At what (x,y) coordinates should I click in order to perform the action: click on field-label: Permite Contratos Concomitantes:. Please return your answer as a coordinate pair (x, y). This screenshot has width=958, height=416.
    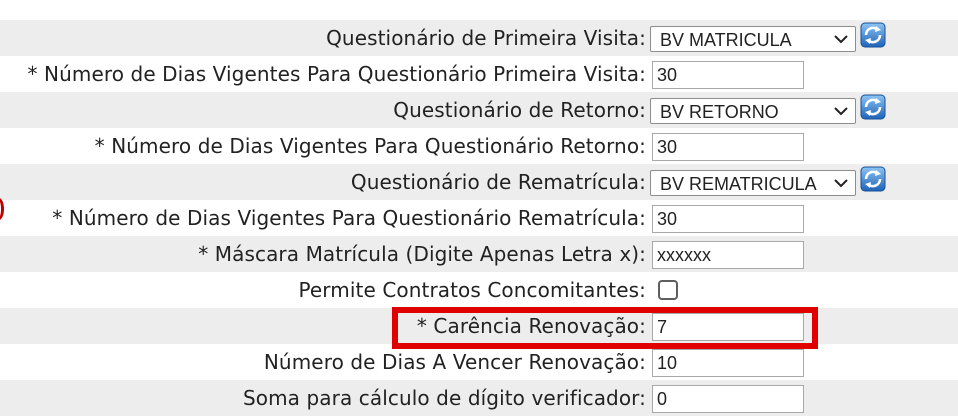
    Looking at the image, I should click on (472, 290).